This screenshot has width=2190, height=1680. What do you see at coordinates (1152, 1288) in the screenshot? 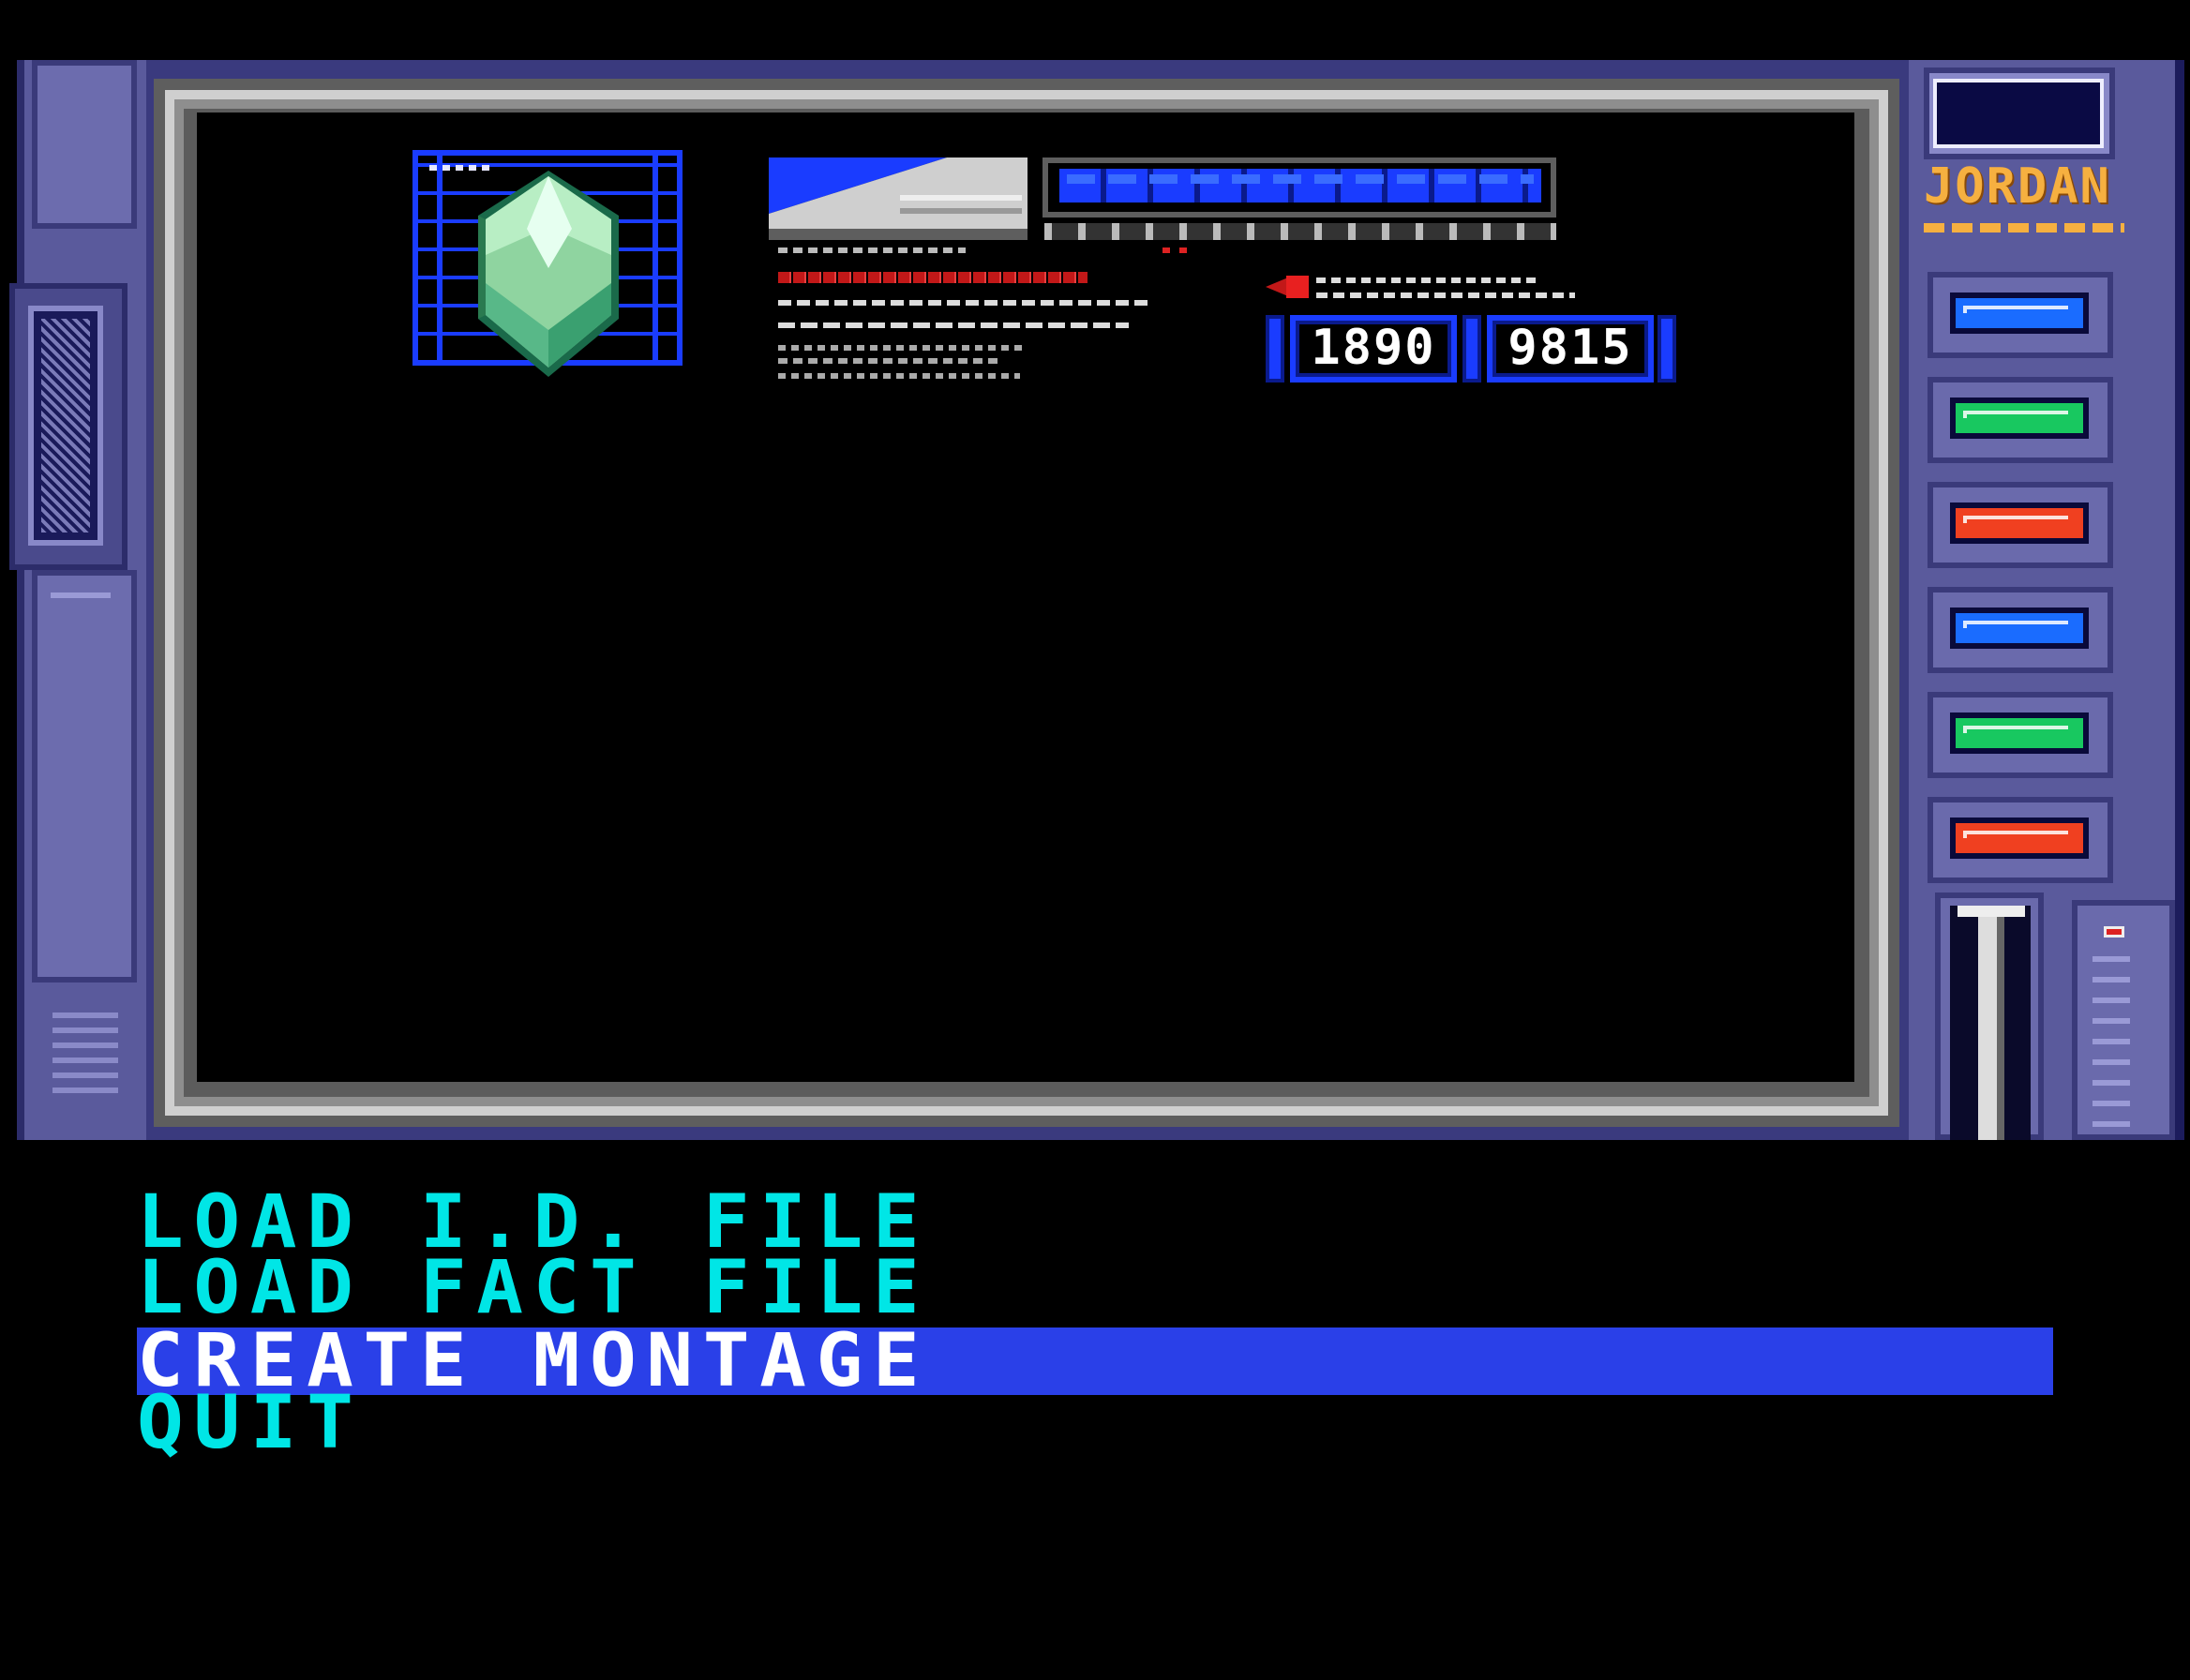
I see `menu-item-load-fact-file: LOAD FACT FILE` at bounding box center [1152, 1288].